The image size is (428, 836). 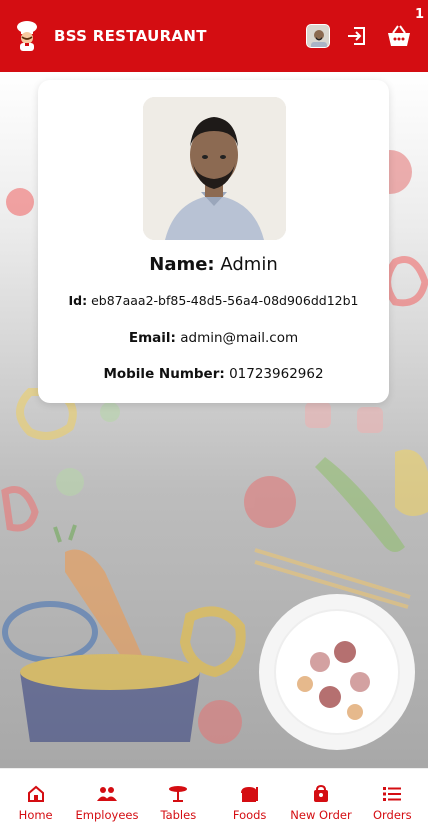 I want to click on email-row: Email: admin@mail.com, so click(x=213, y=338).